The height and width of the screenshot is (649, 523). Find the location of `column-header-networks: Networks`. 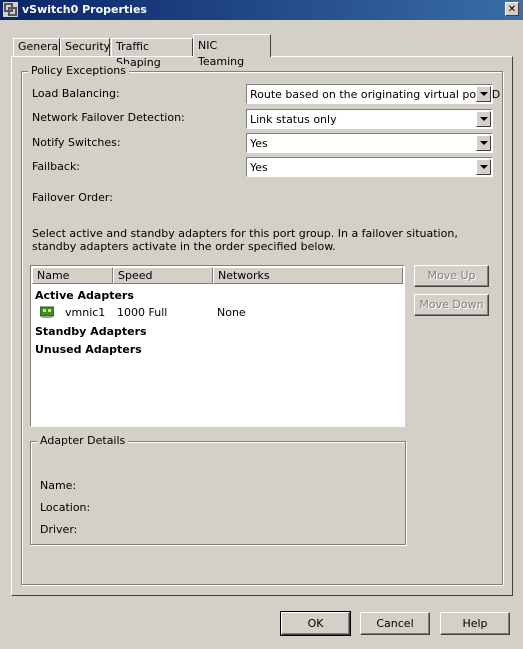

column-header-networks: Networks is located at coordinates (308, 275).